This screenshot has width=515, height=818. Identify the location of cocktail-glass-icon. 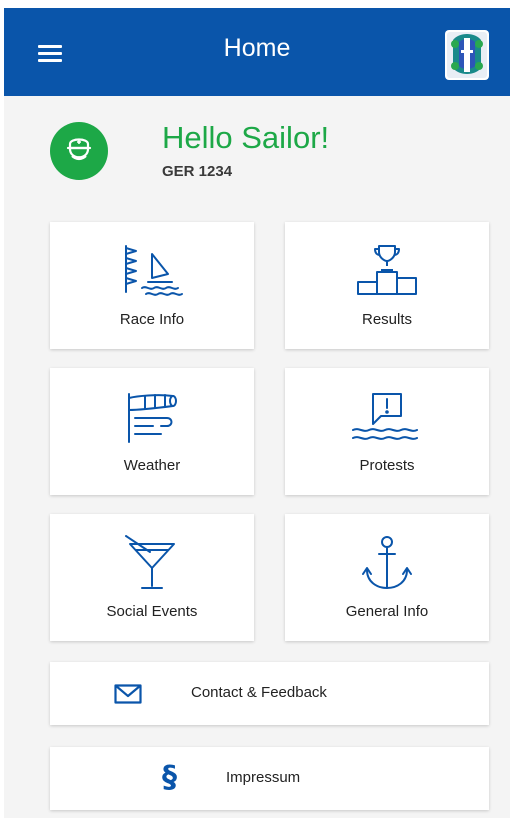
(150, 562).